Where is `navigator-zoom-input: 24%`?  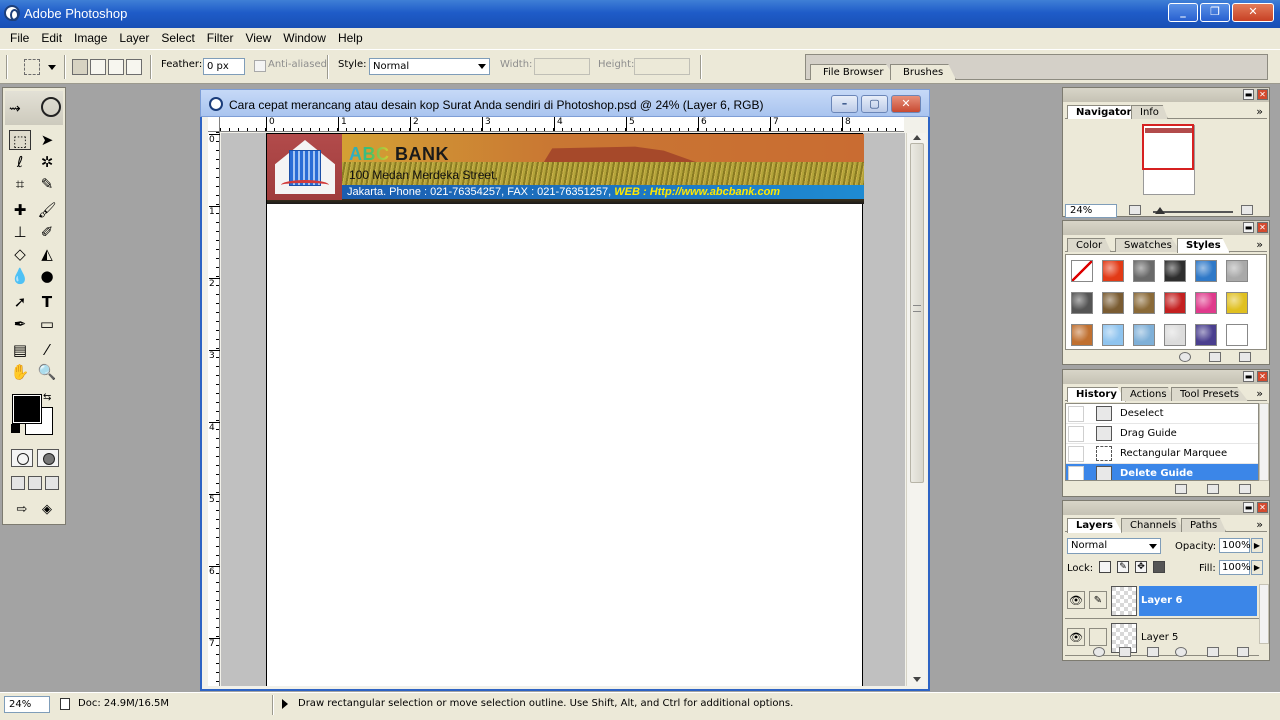 navigator-zoom-input: 24% is located at coordinates (1091, 211).